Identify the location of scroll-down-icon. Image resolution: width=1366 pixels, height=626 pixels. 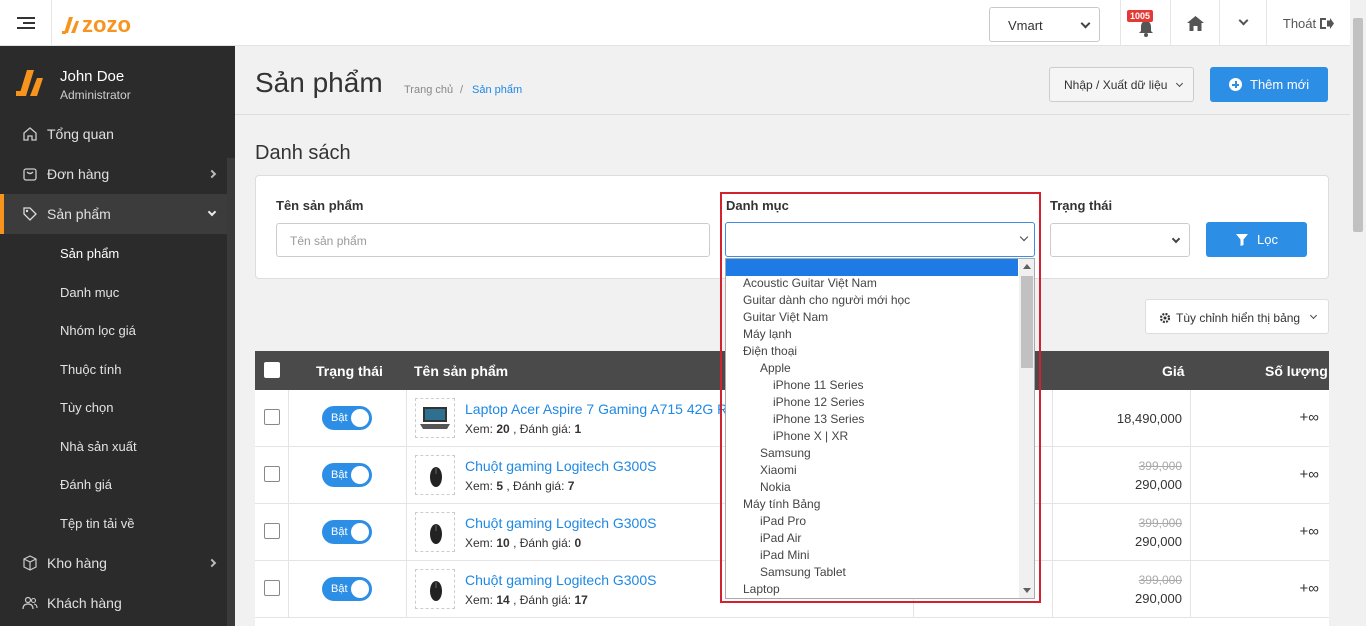
(1027, 590).